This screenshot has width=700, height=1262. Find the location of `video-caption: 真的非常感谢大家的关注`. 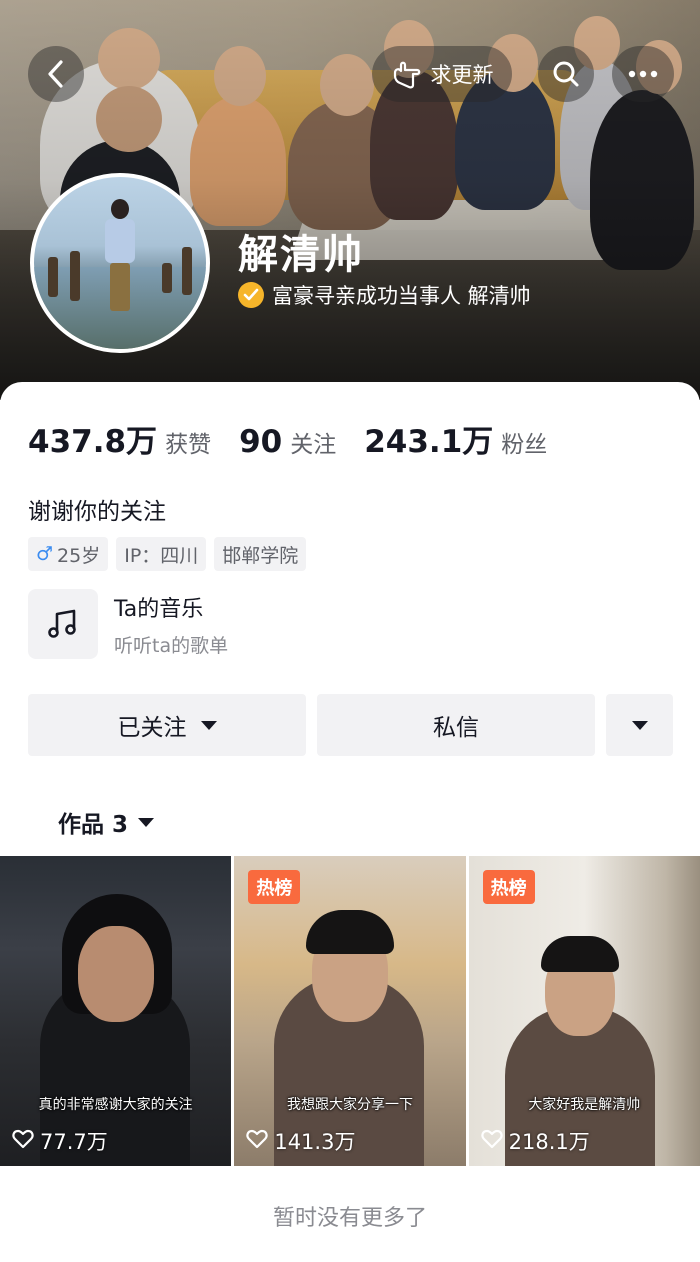

video-caption: 真的非常感谢大家的关注 is located at coordinates (115, 1105).